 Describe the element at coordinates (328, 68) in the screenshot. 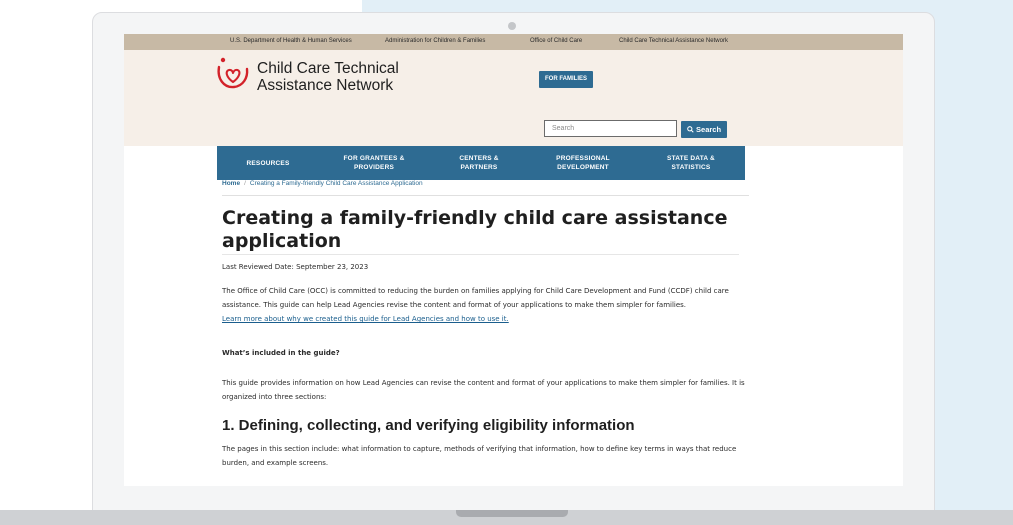

I see `logo-line-1: Child Care Technical` at that location.